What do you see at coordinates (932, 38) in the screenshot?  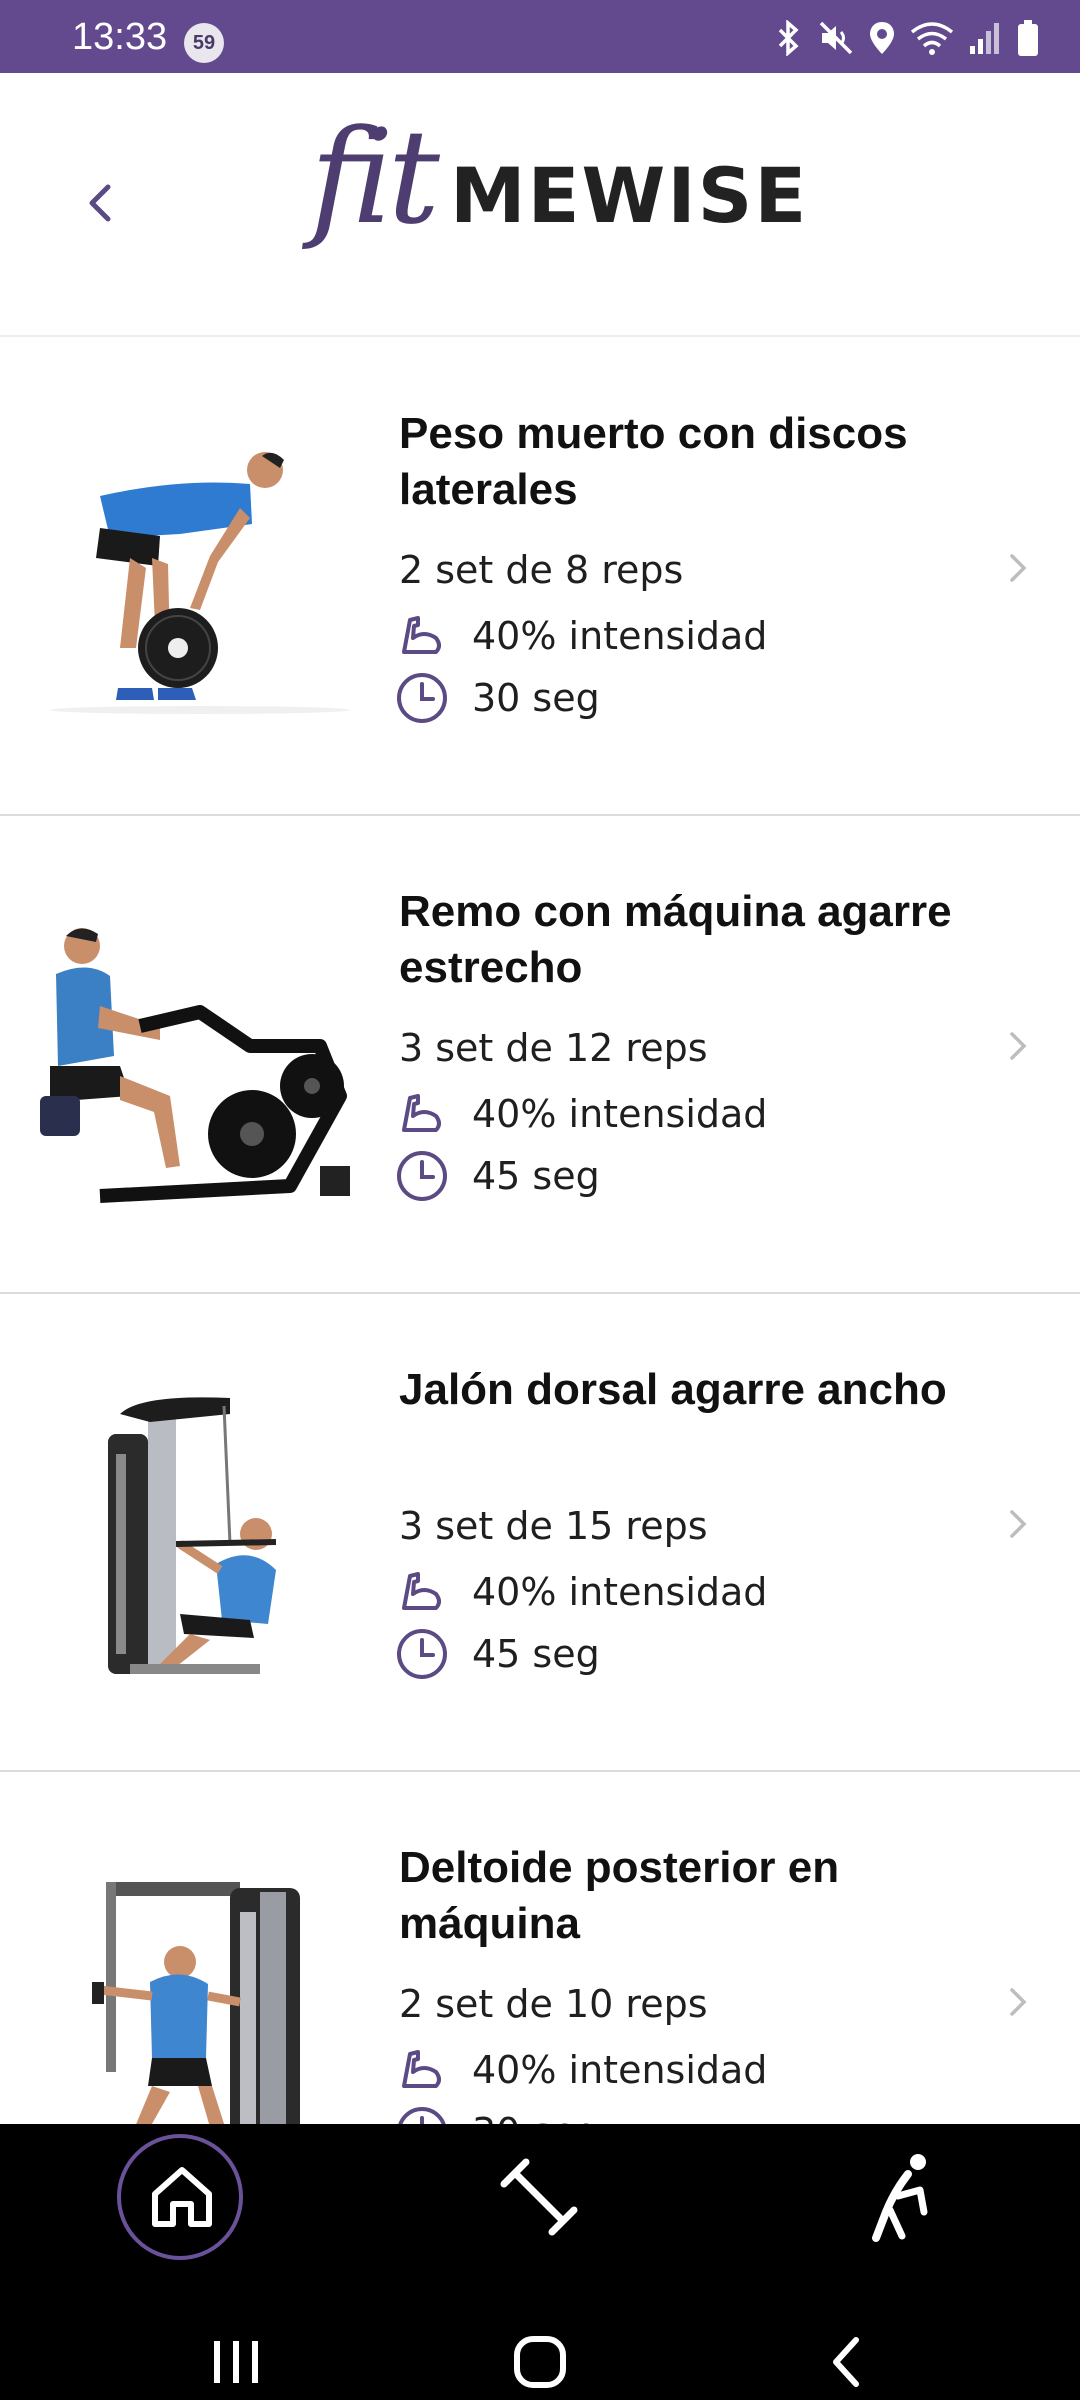 I see `wifi-icon` at bounding box center [932, 38].